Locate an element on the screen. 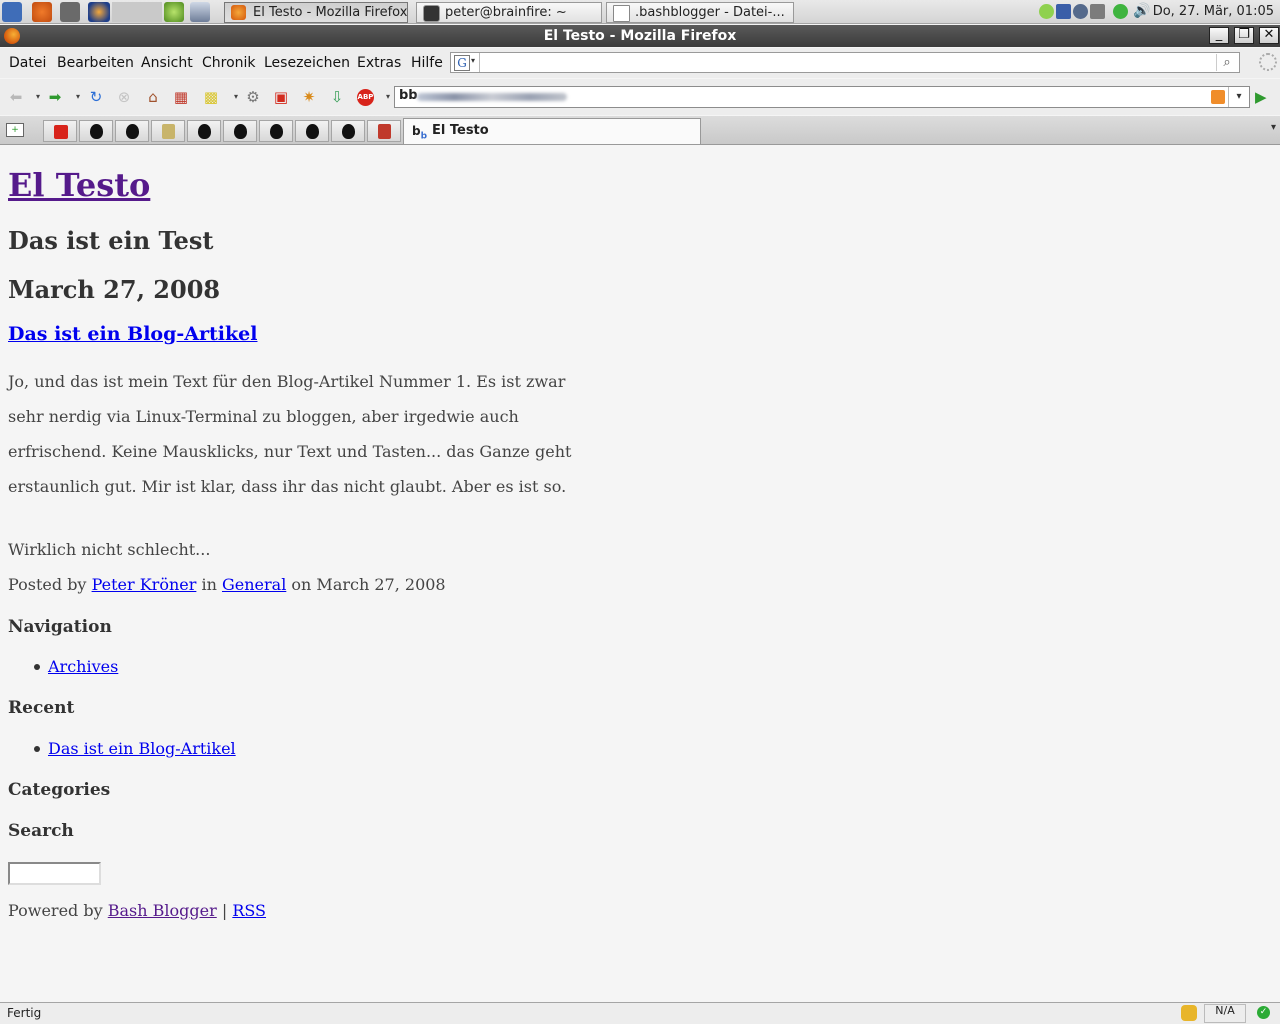 This screenshot has height=1024, width=1280. stop-icon: ⊗ is located at coordinates (124, 97).